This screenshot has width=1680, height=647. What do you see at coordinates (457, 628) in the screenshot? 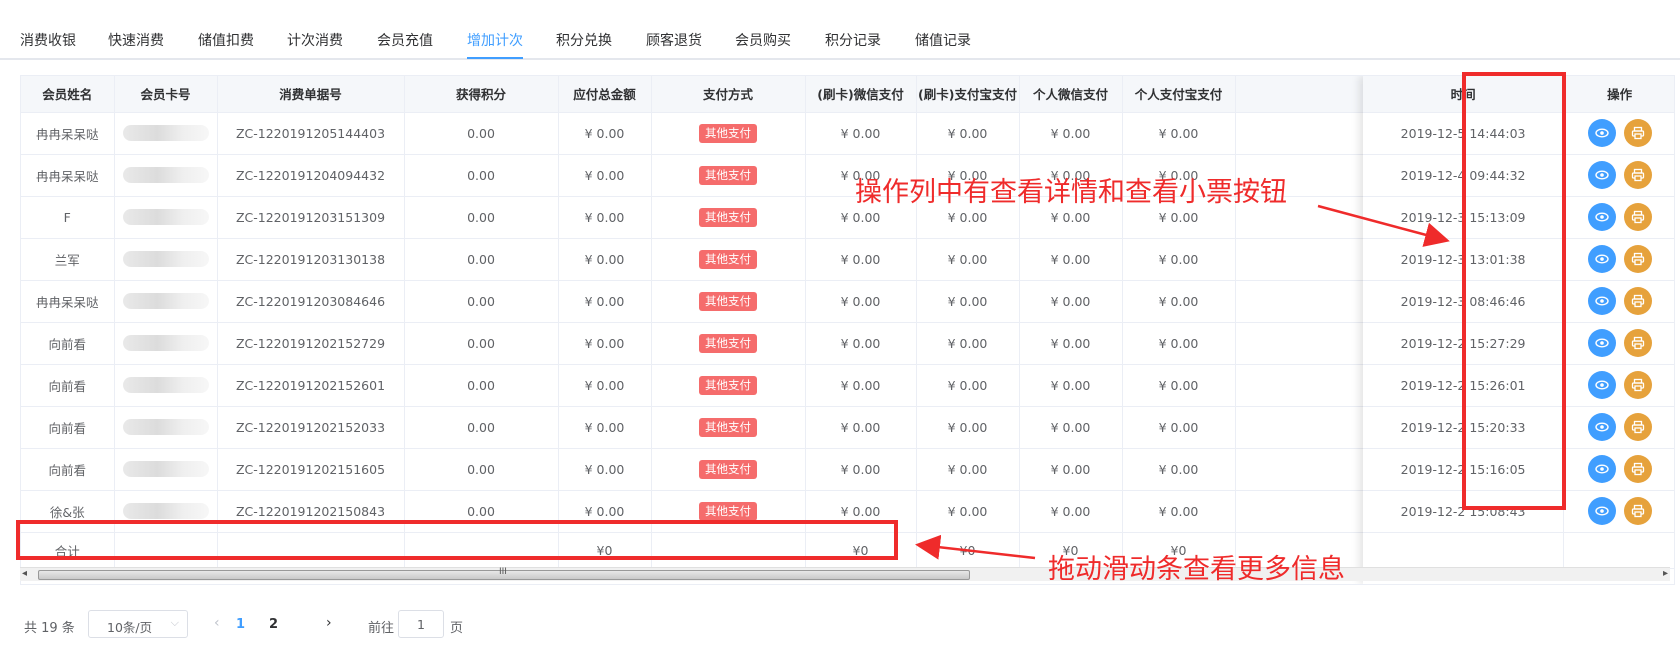
I see `page-unit-label: 页` at bounding box center [457, 628].